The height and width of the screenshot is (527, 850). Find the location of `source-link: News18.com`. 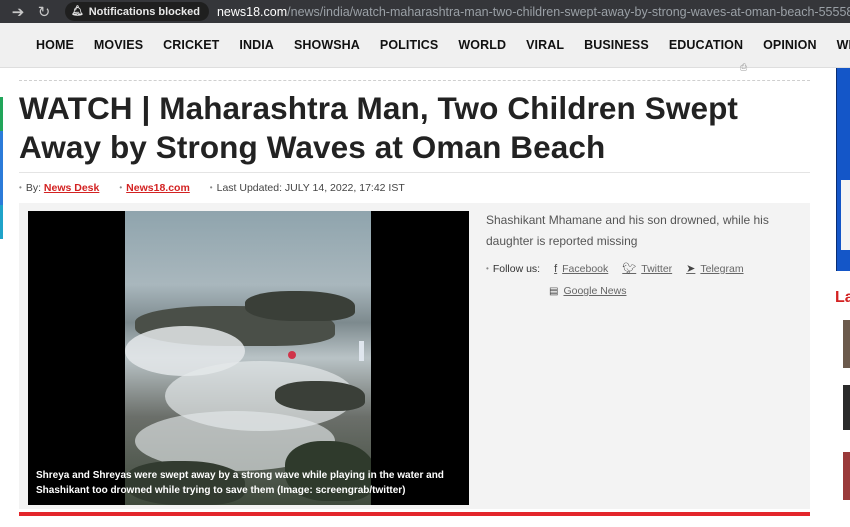

source-link: News18.com is located at coordinates (158, 188).